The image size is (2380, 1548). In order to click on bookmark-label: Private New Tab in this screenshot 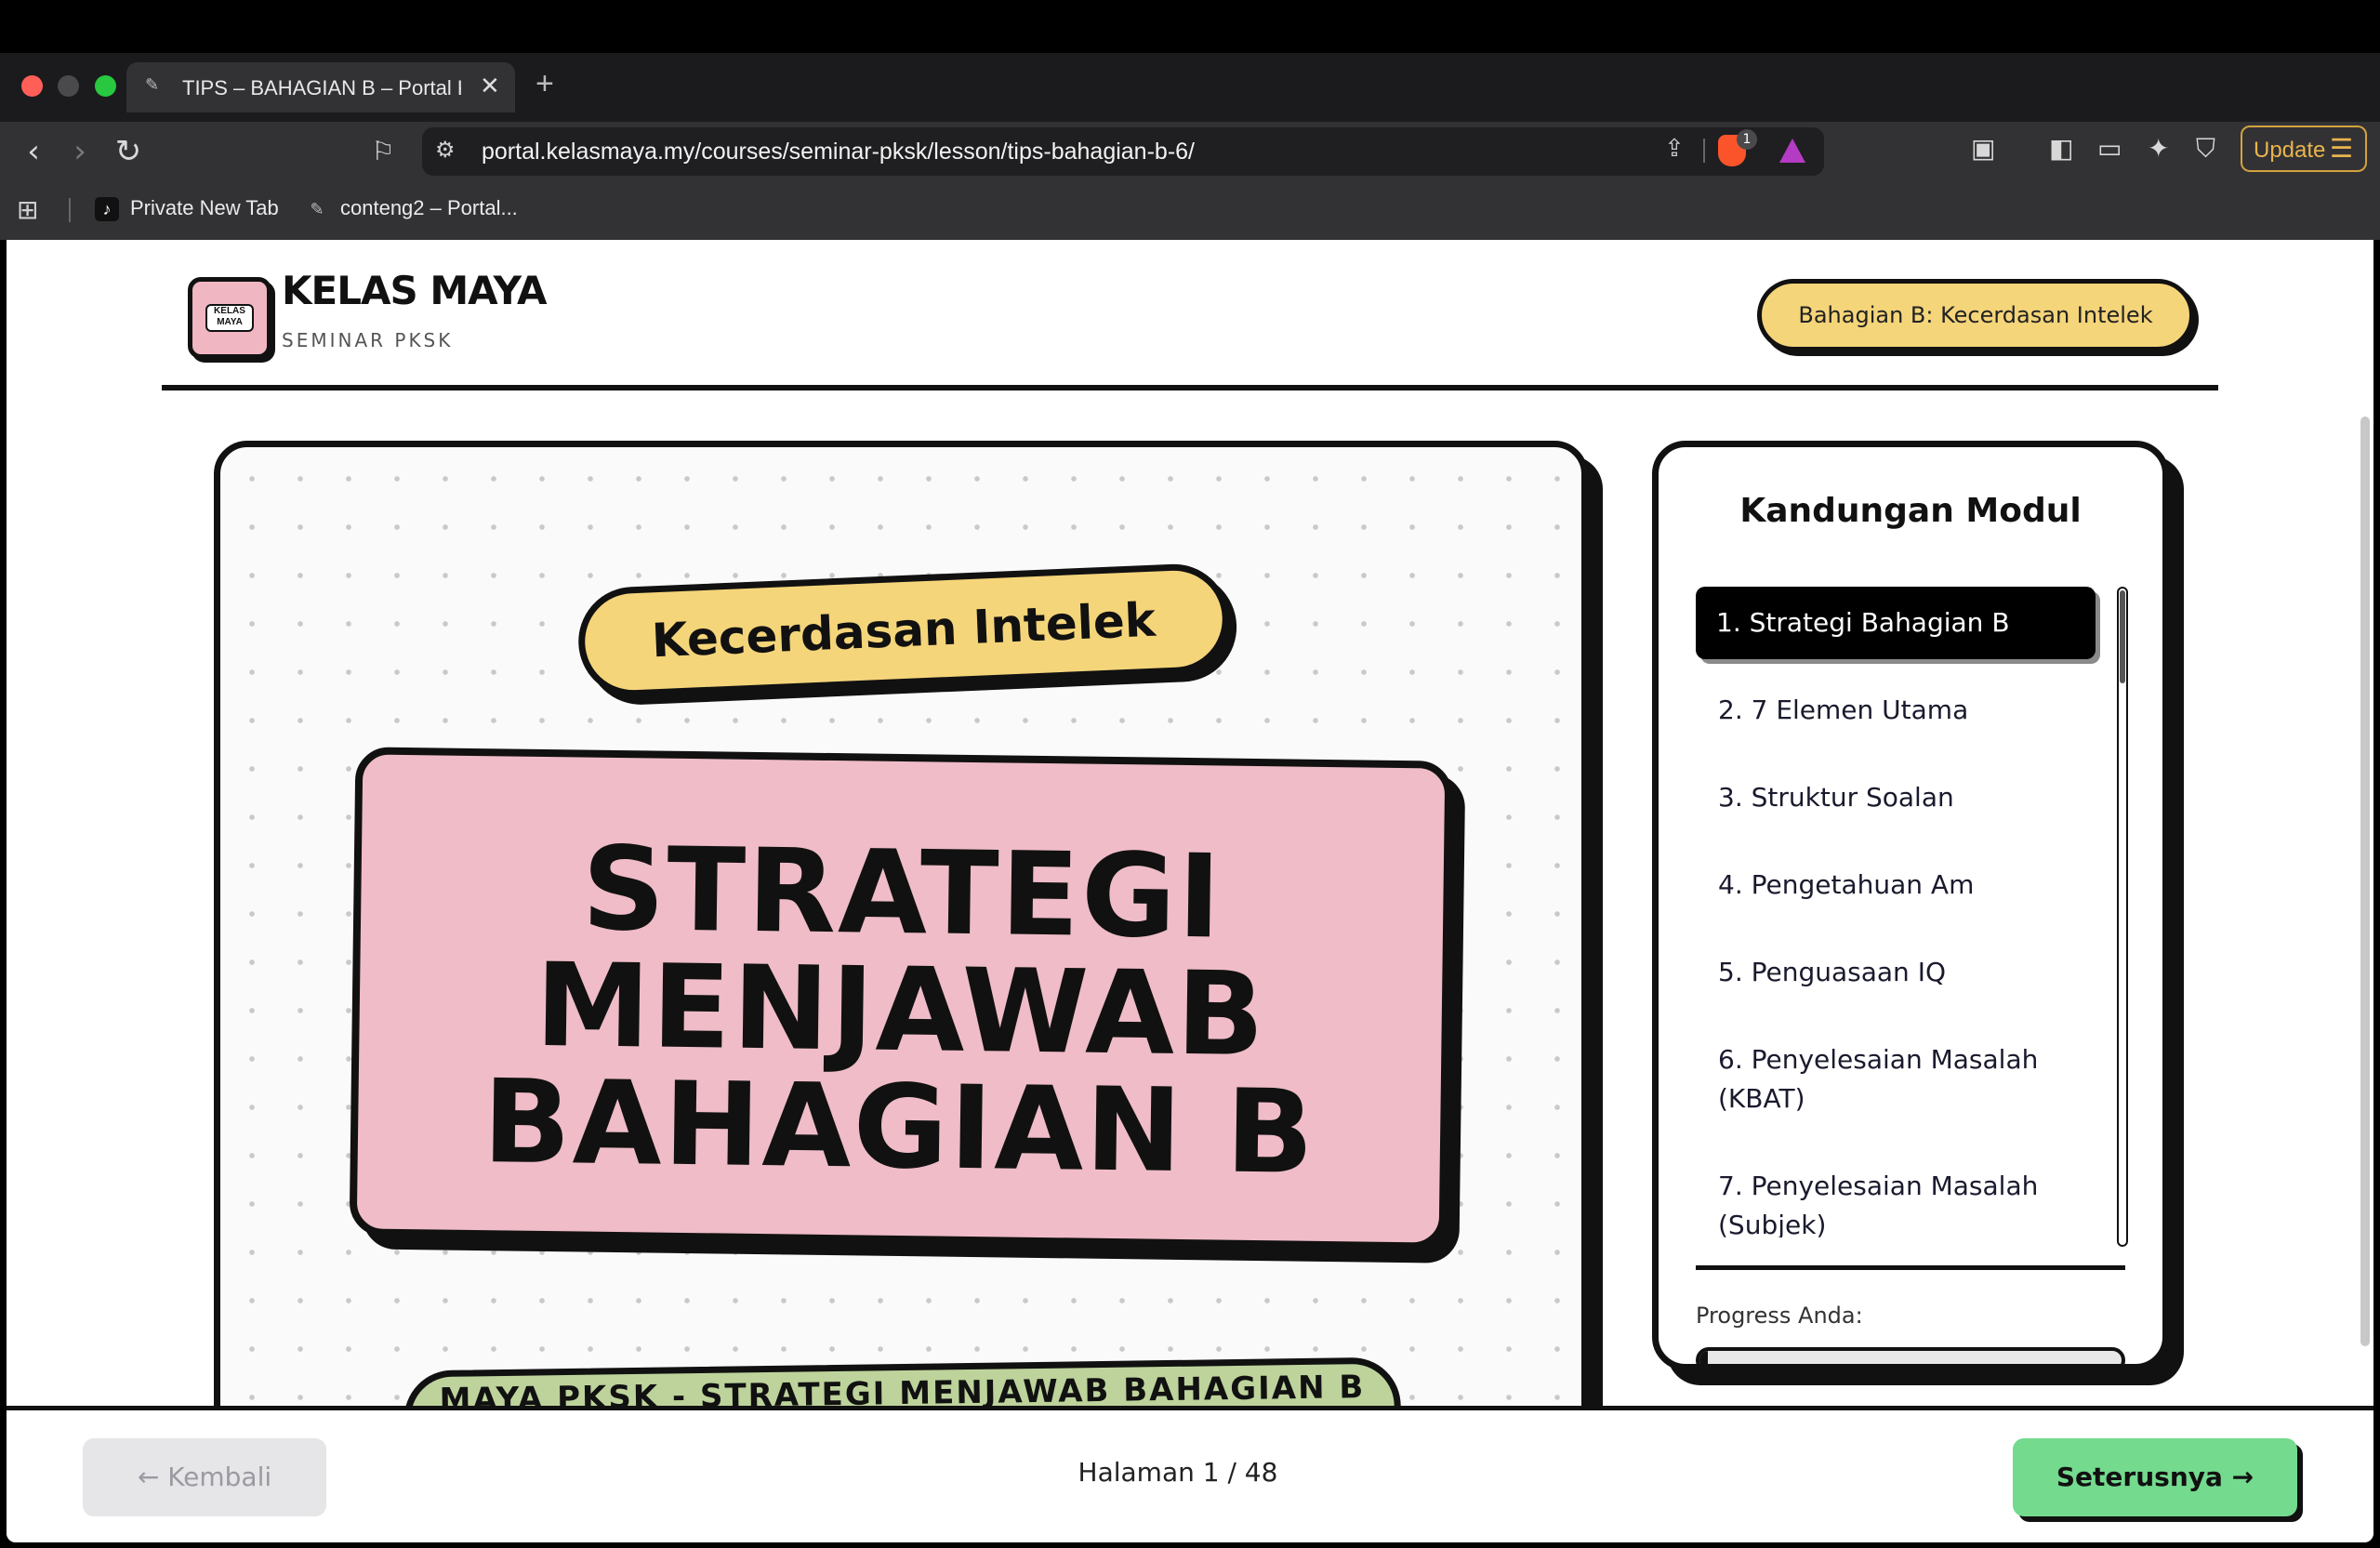, I will do `click(204, 207)`.